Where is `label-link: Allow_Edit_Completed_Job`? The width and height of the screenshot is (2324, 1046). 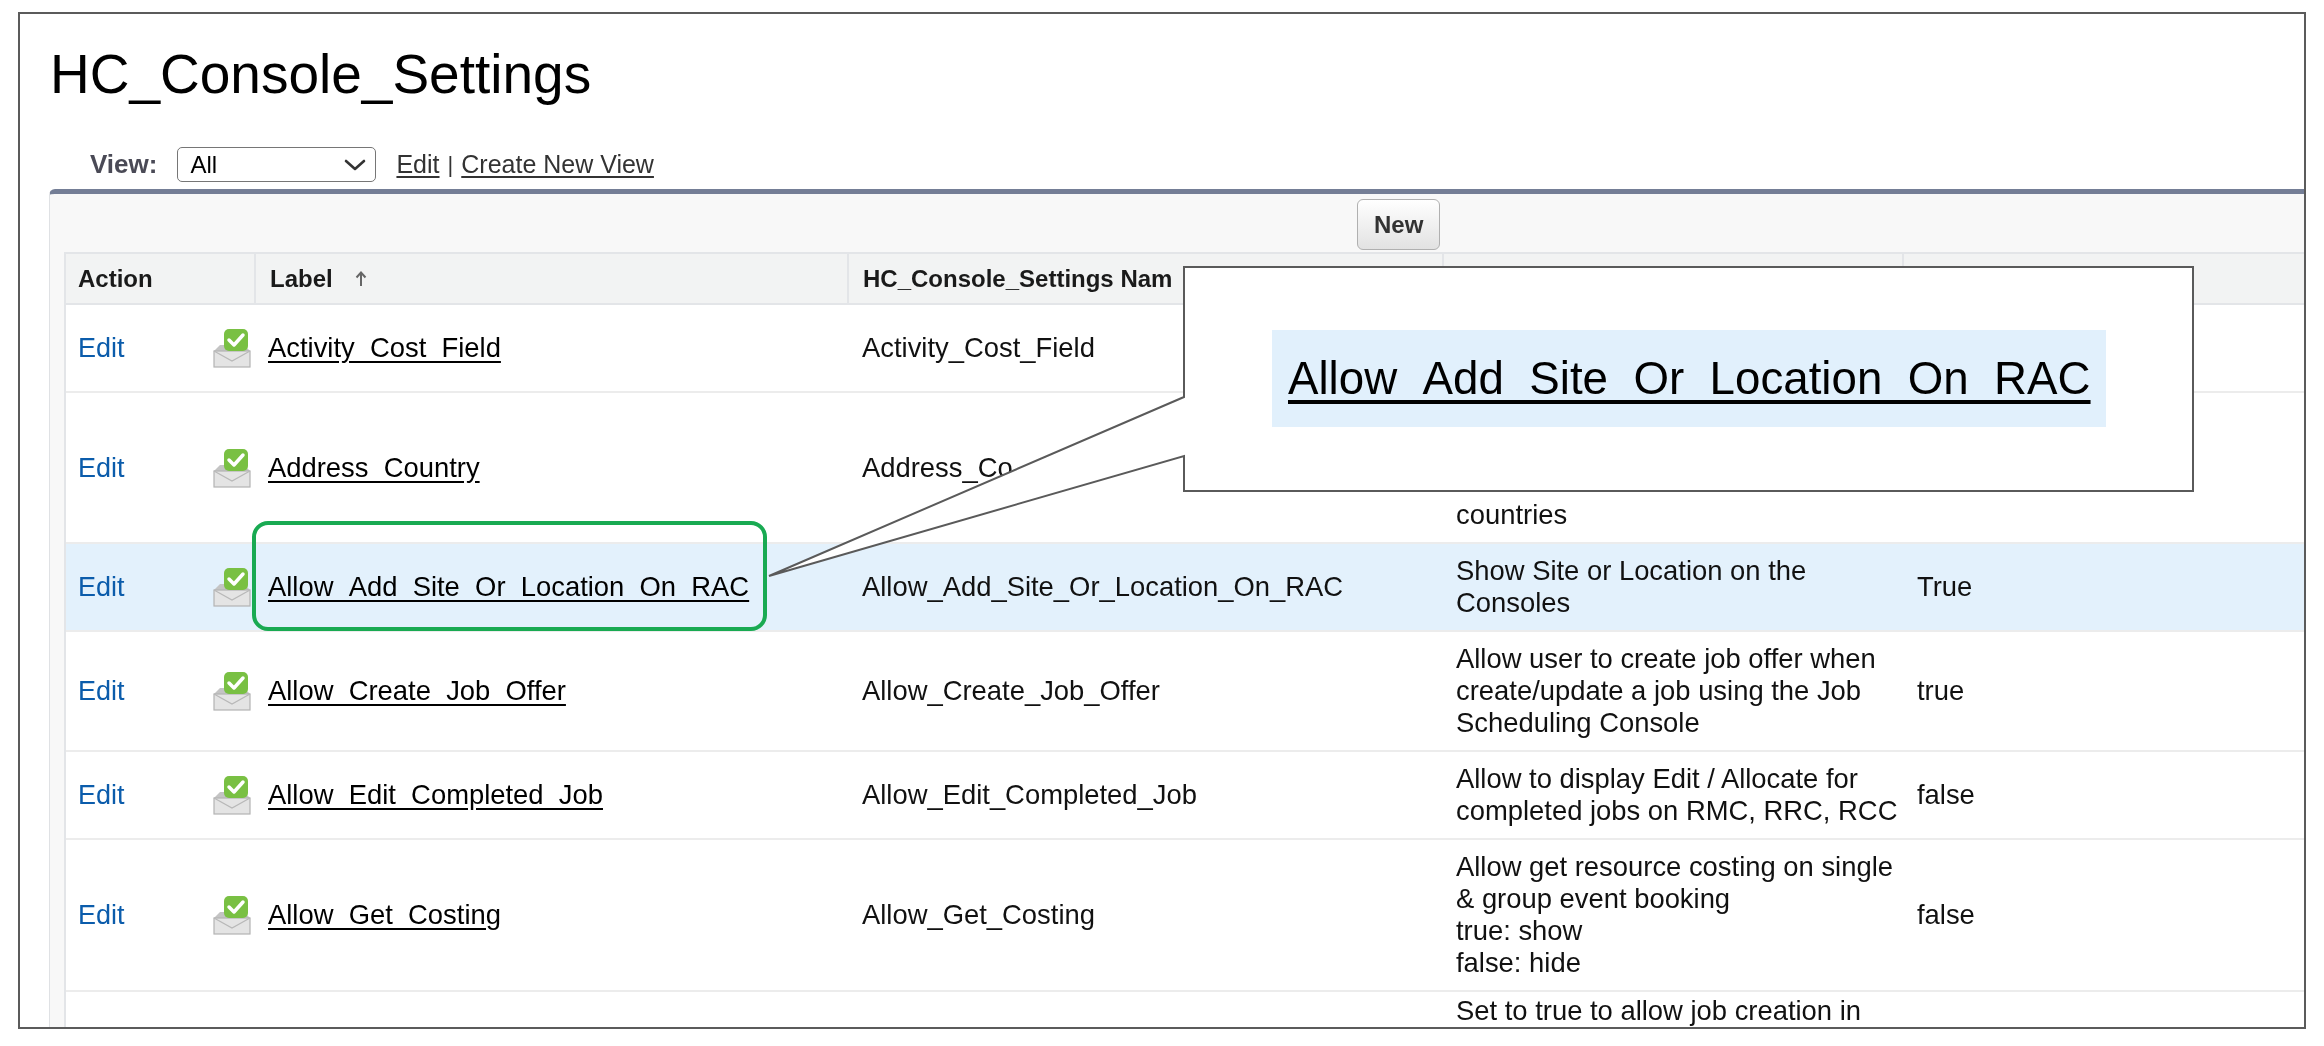 label-link: Allow_Edit_Completed_Job is located at coordinates (435, 795).